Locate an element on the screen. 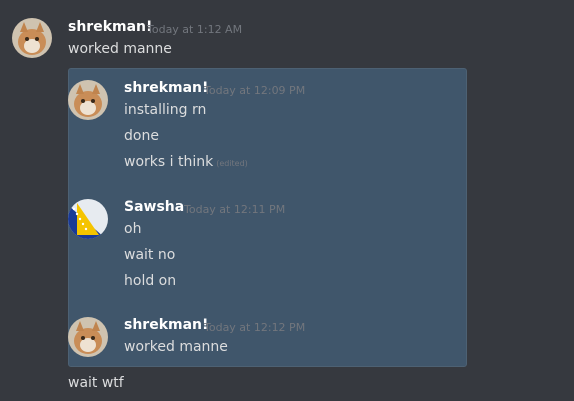 This screenshot has width=574, height=401. timestamp: Today at 12:09 PM is located at coordinates (255, 90).